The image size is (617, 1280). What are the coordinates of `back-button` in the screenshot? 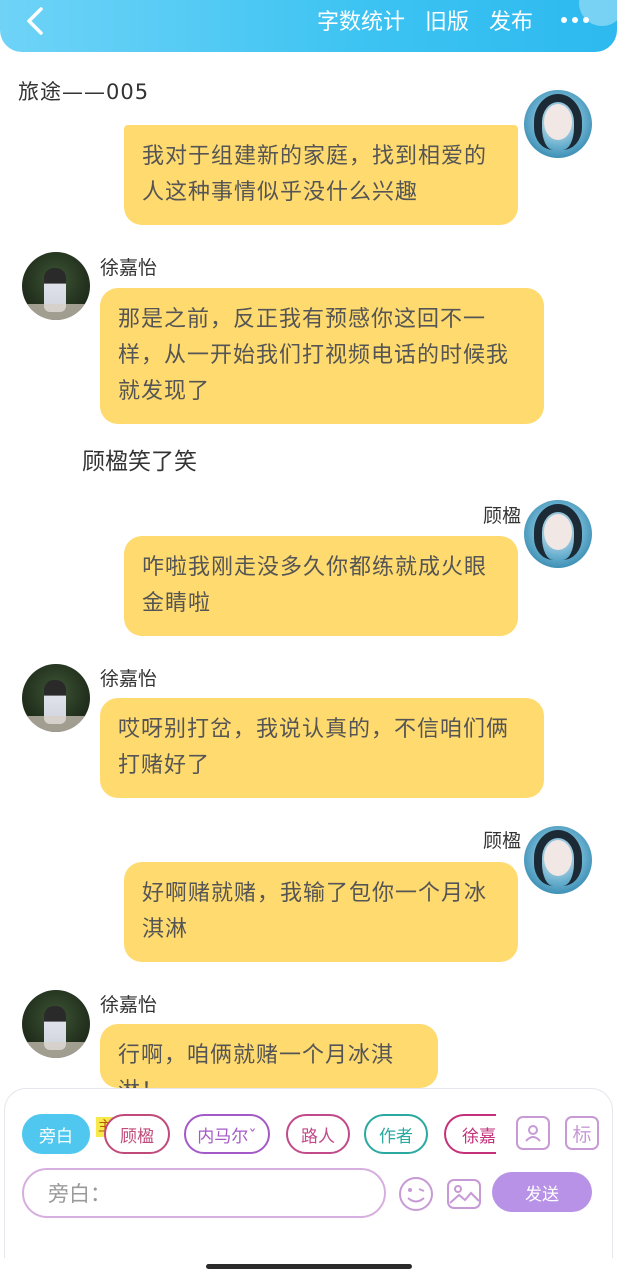 It's located at (35, 21).